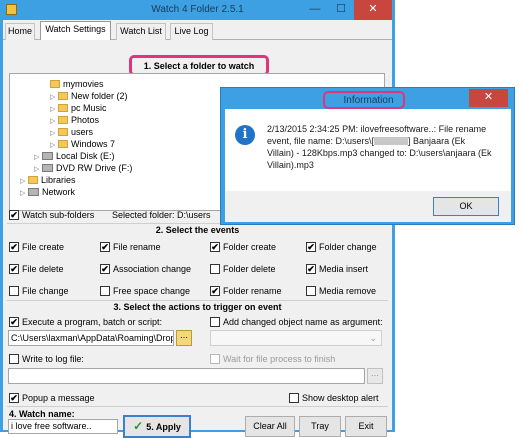  I want to click on tab-watch-list: Watch List, so click(141, 31).